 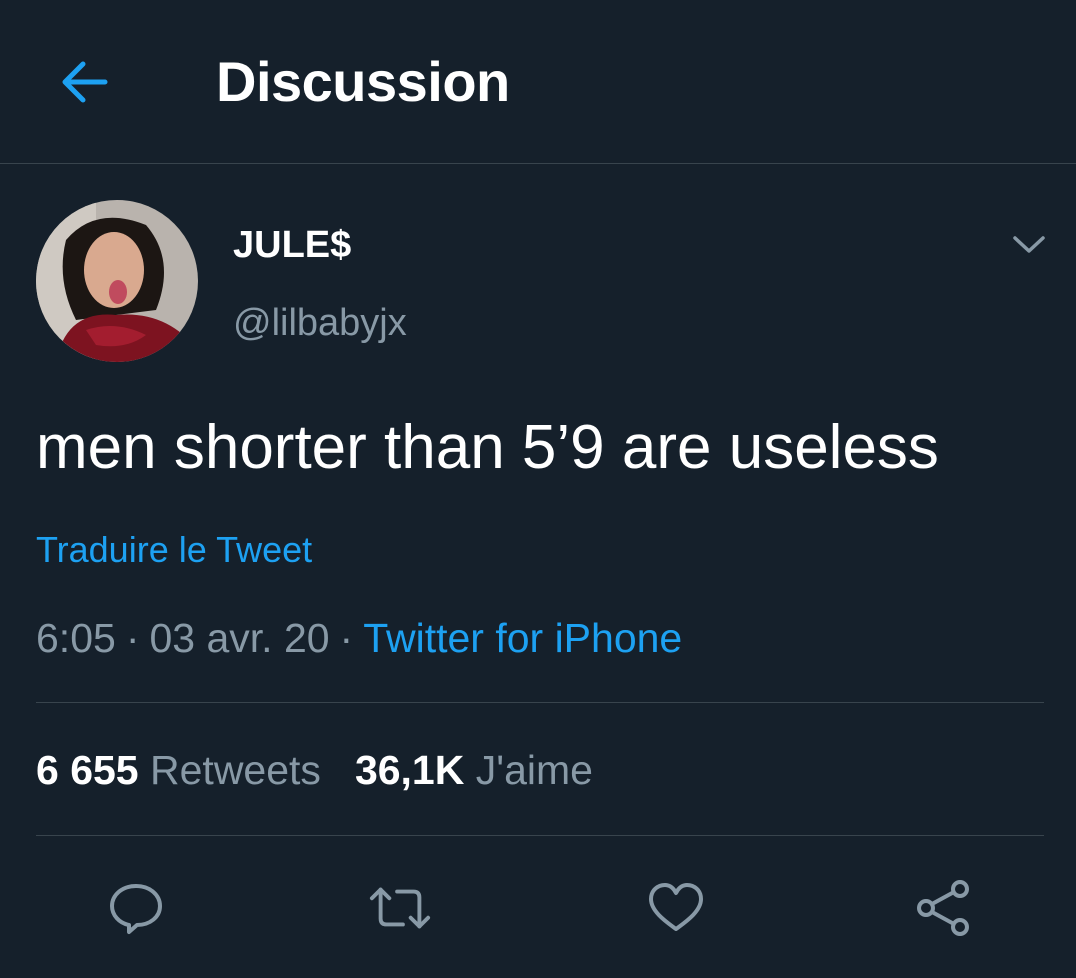 What do you see at coordinates (487, 447) in the screenshot?
I see `tweet-text: men shorter than 5’9 are useless` at bounding box center [487, 447].